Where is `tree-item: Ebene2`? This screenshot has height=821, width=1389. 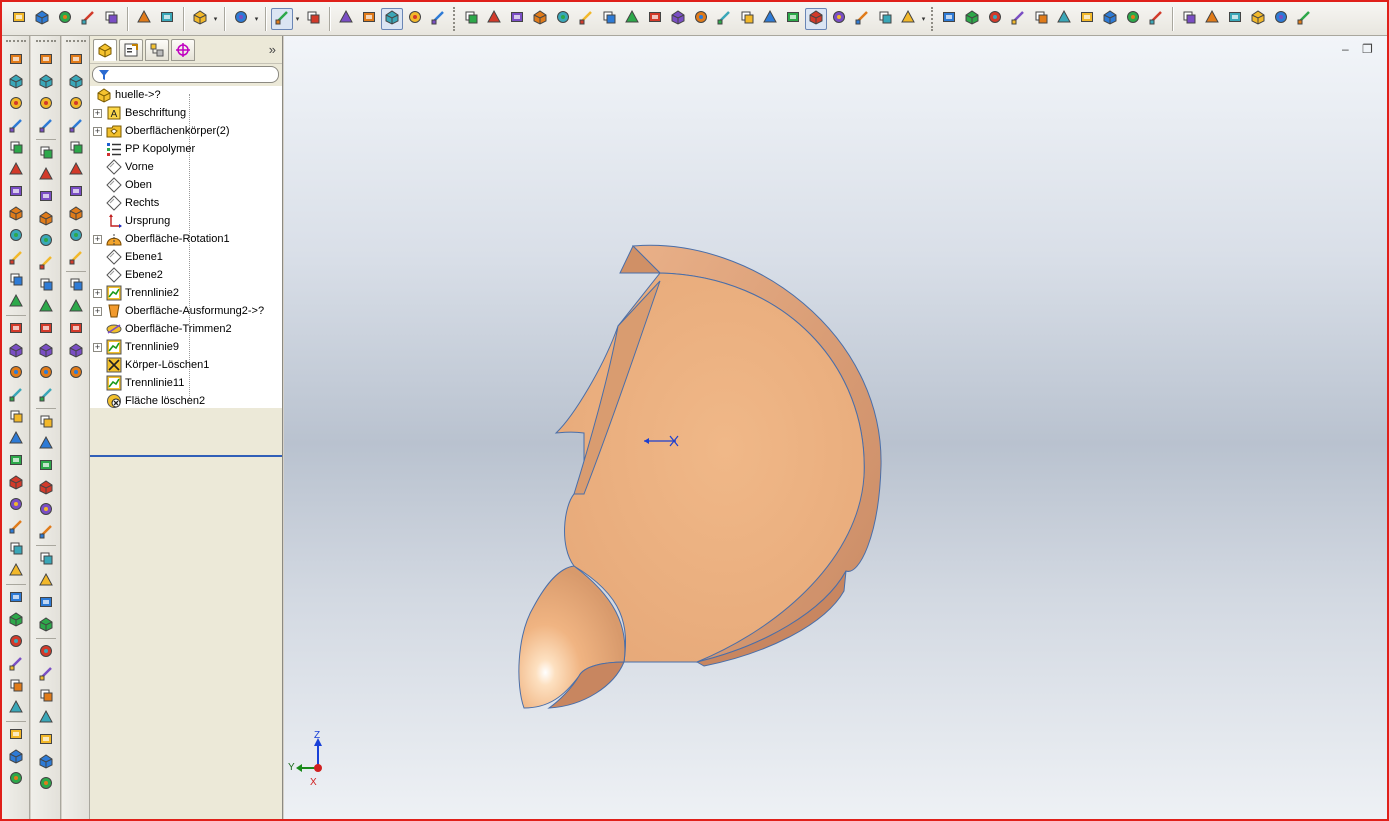 tree-item: Ebene2 is located at coordinates (128, 275).